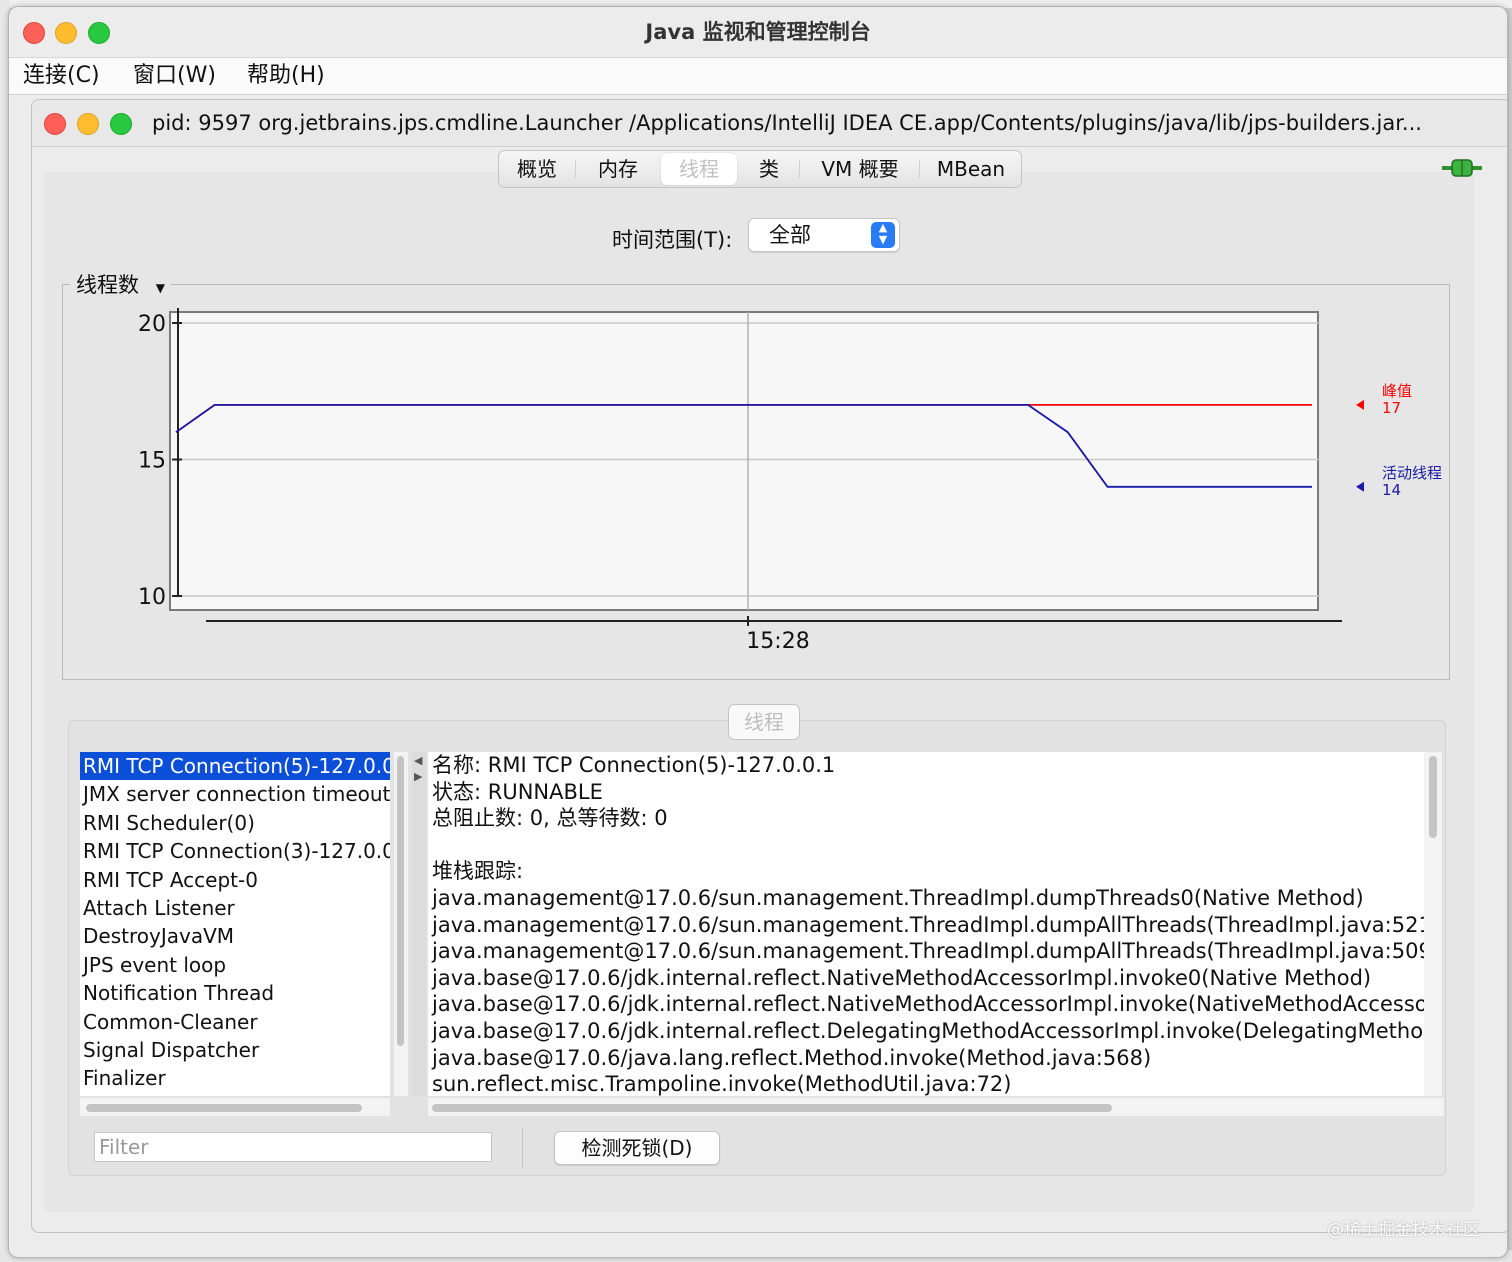  What do you see at coordinates (699, 169) in the screenshot?
I see `tab-threads: 线程` at bounding box center [699, 169].